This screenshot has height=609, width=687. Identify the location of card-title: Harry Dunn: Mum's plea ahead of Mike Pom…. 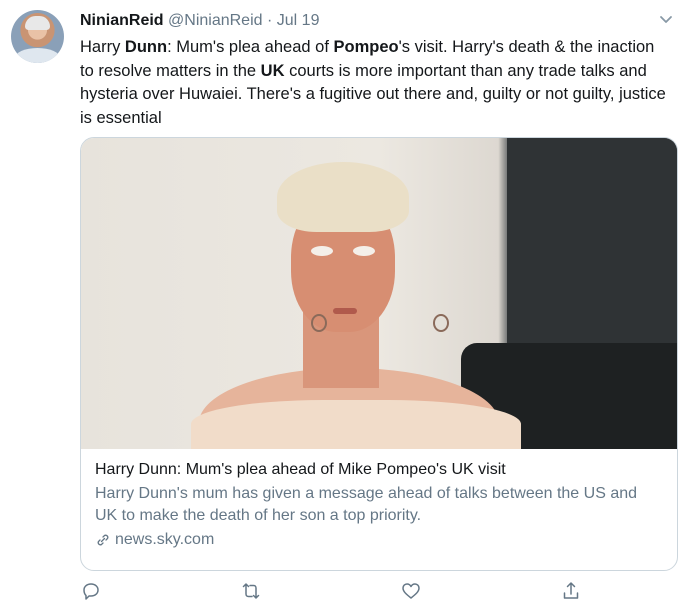
(379, 470).